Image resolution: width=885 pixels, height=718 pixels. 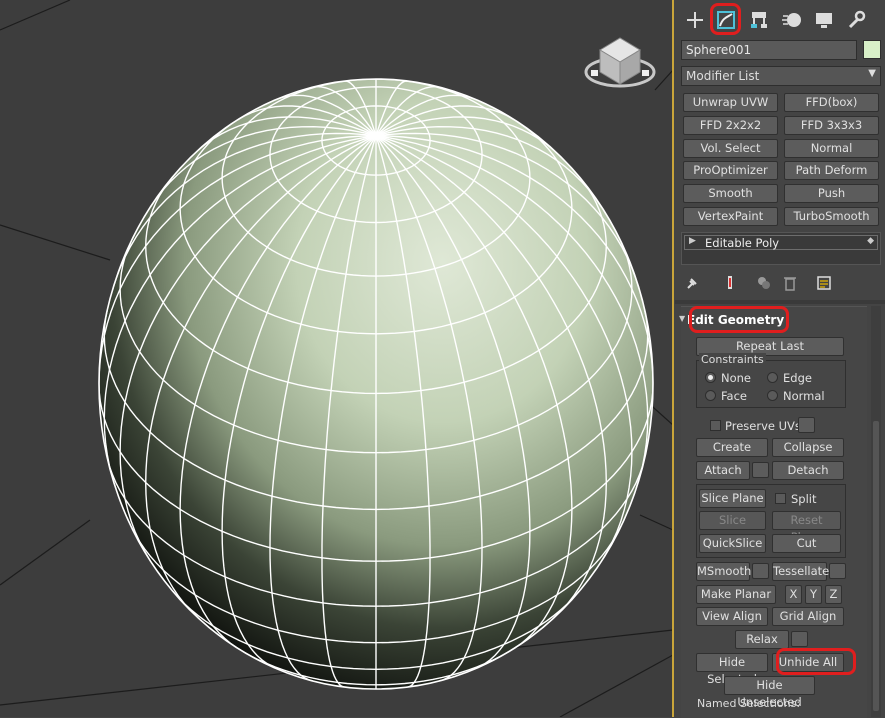 I want to click on command-panel-tabs, so click(x=780, y=18).